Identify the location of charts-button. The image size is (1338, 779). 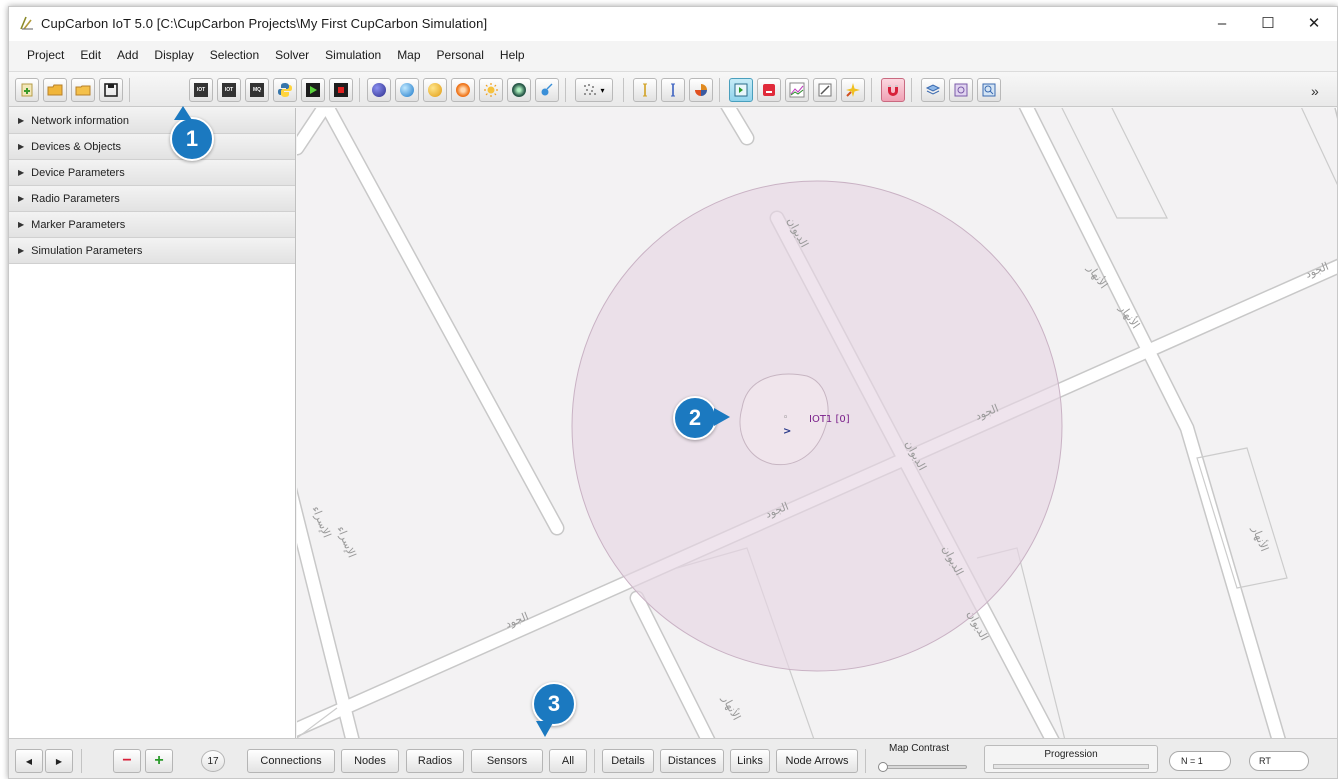
(797, 90).